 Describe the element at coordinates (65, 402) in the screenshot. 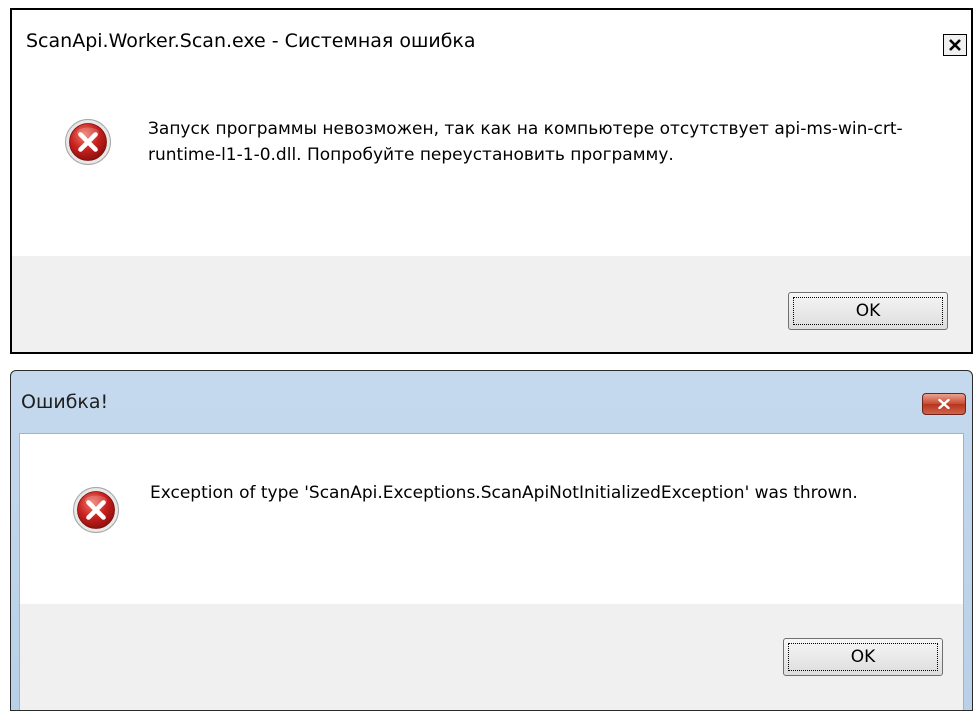

I see `dialog-title: Ошибка!` at that location.